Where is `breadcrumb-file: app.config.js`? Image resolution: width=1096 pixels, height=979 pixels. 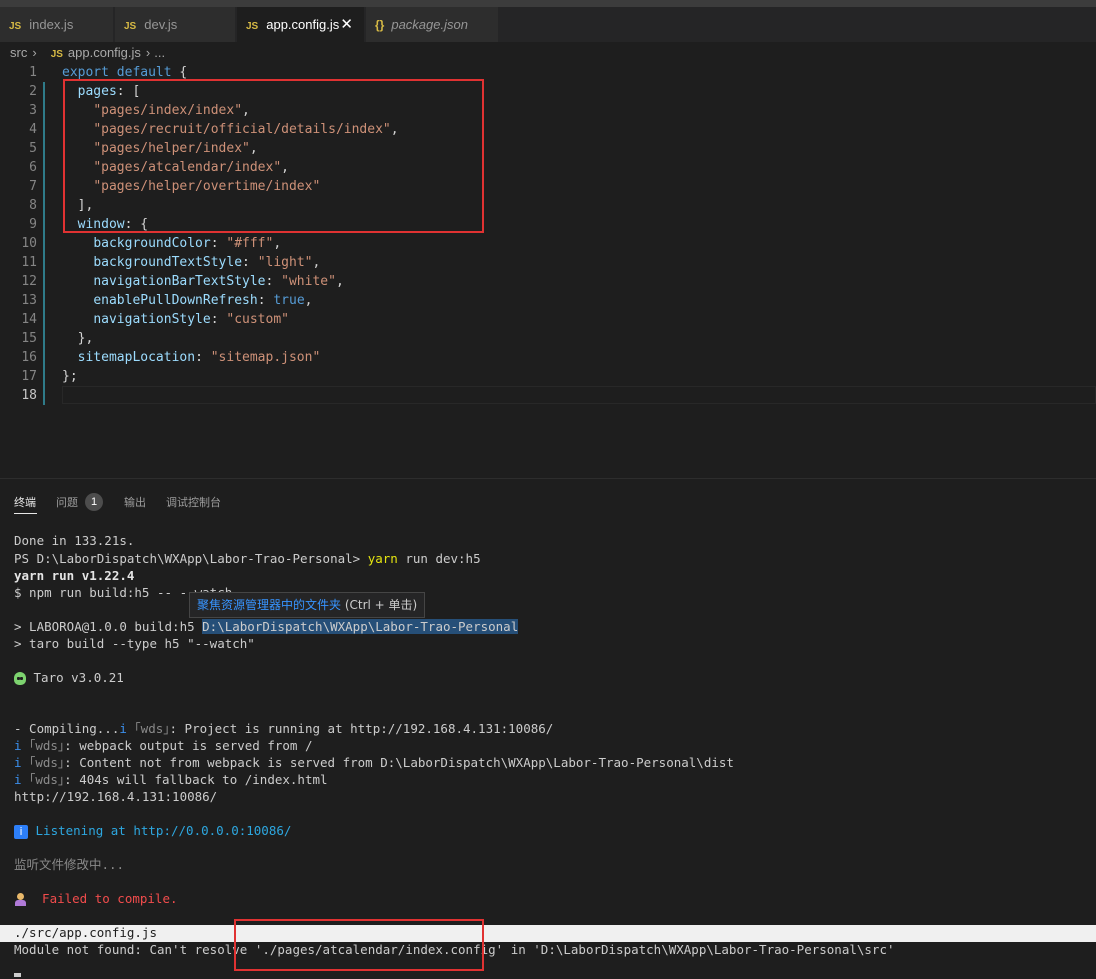 breadcrumb-file: app.config.js is located at coordinates (104, 52).